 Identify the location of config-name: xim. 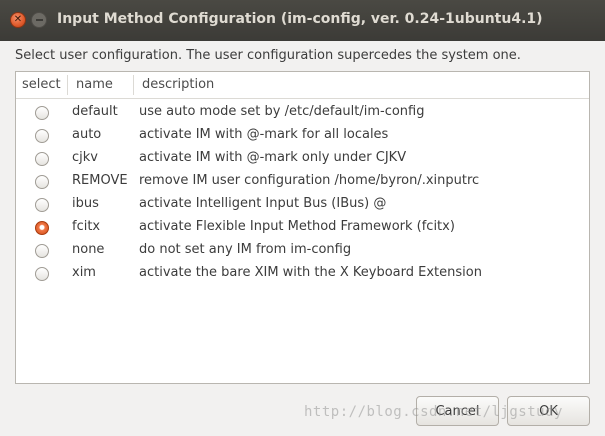
(84, 272).